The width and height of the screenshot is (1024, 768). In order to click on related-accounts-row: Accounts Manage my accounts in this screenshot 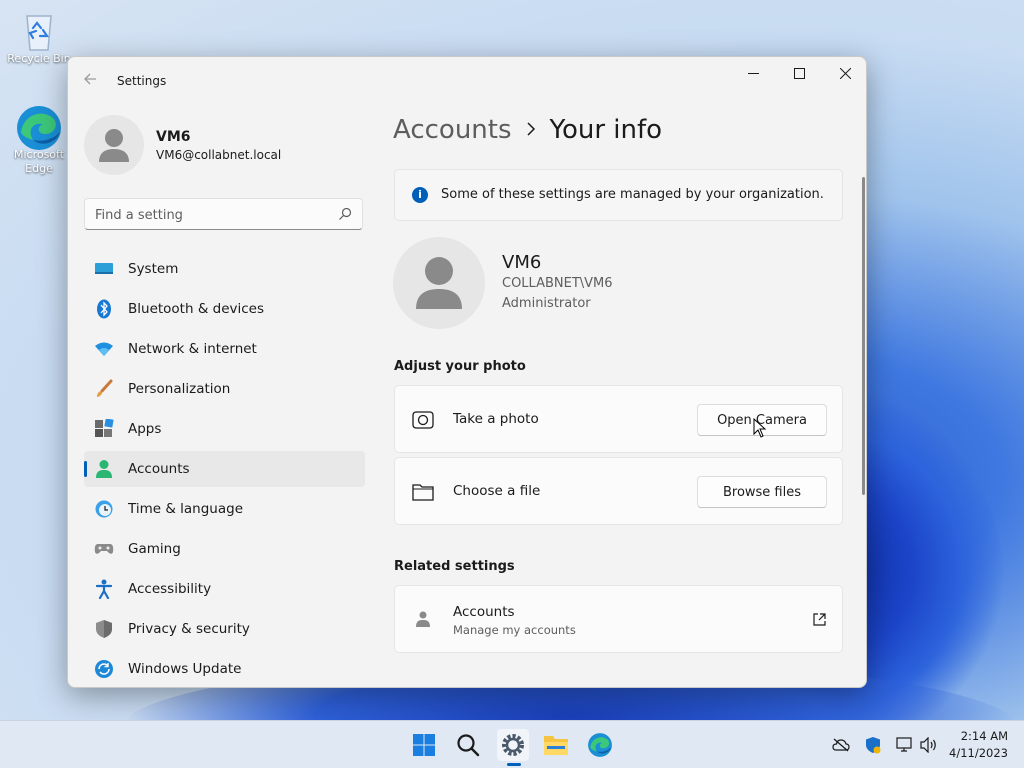, I will do `click(618, 619)`.